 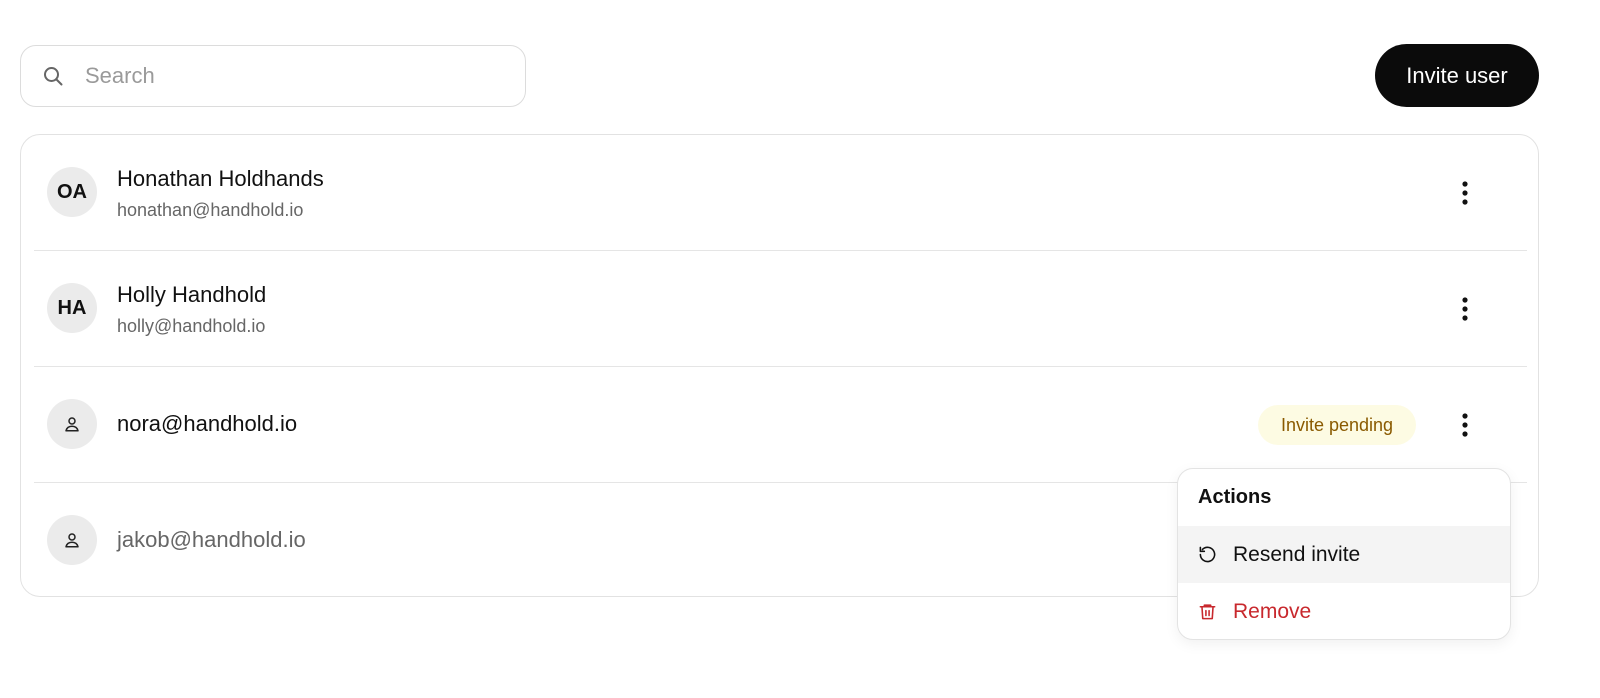 I want to click on search-box, so click(x=273, y=76).